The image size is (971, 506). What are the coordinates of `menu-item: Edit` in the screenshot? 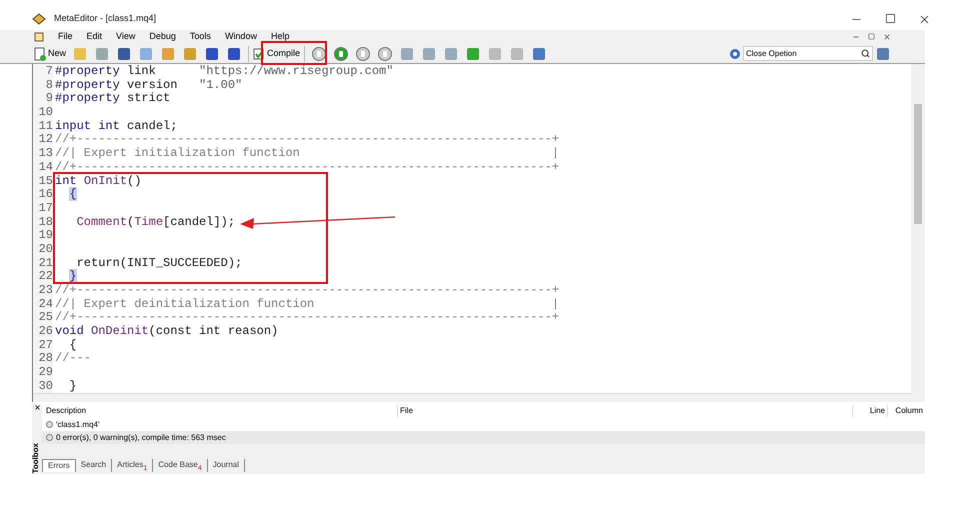 It's located at (94, 37).